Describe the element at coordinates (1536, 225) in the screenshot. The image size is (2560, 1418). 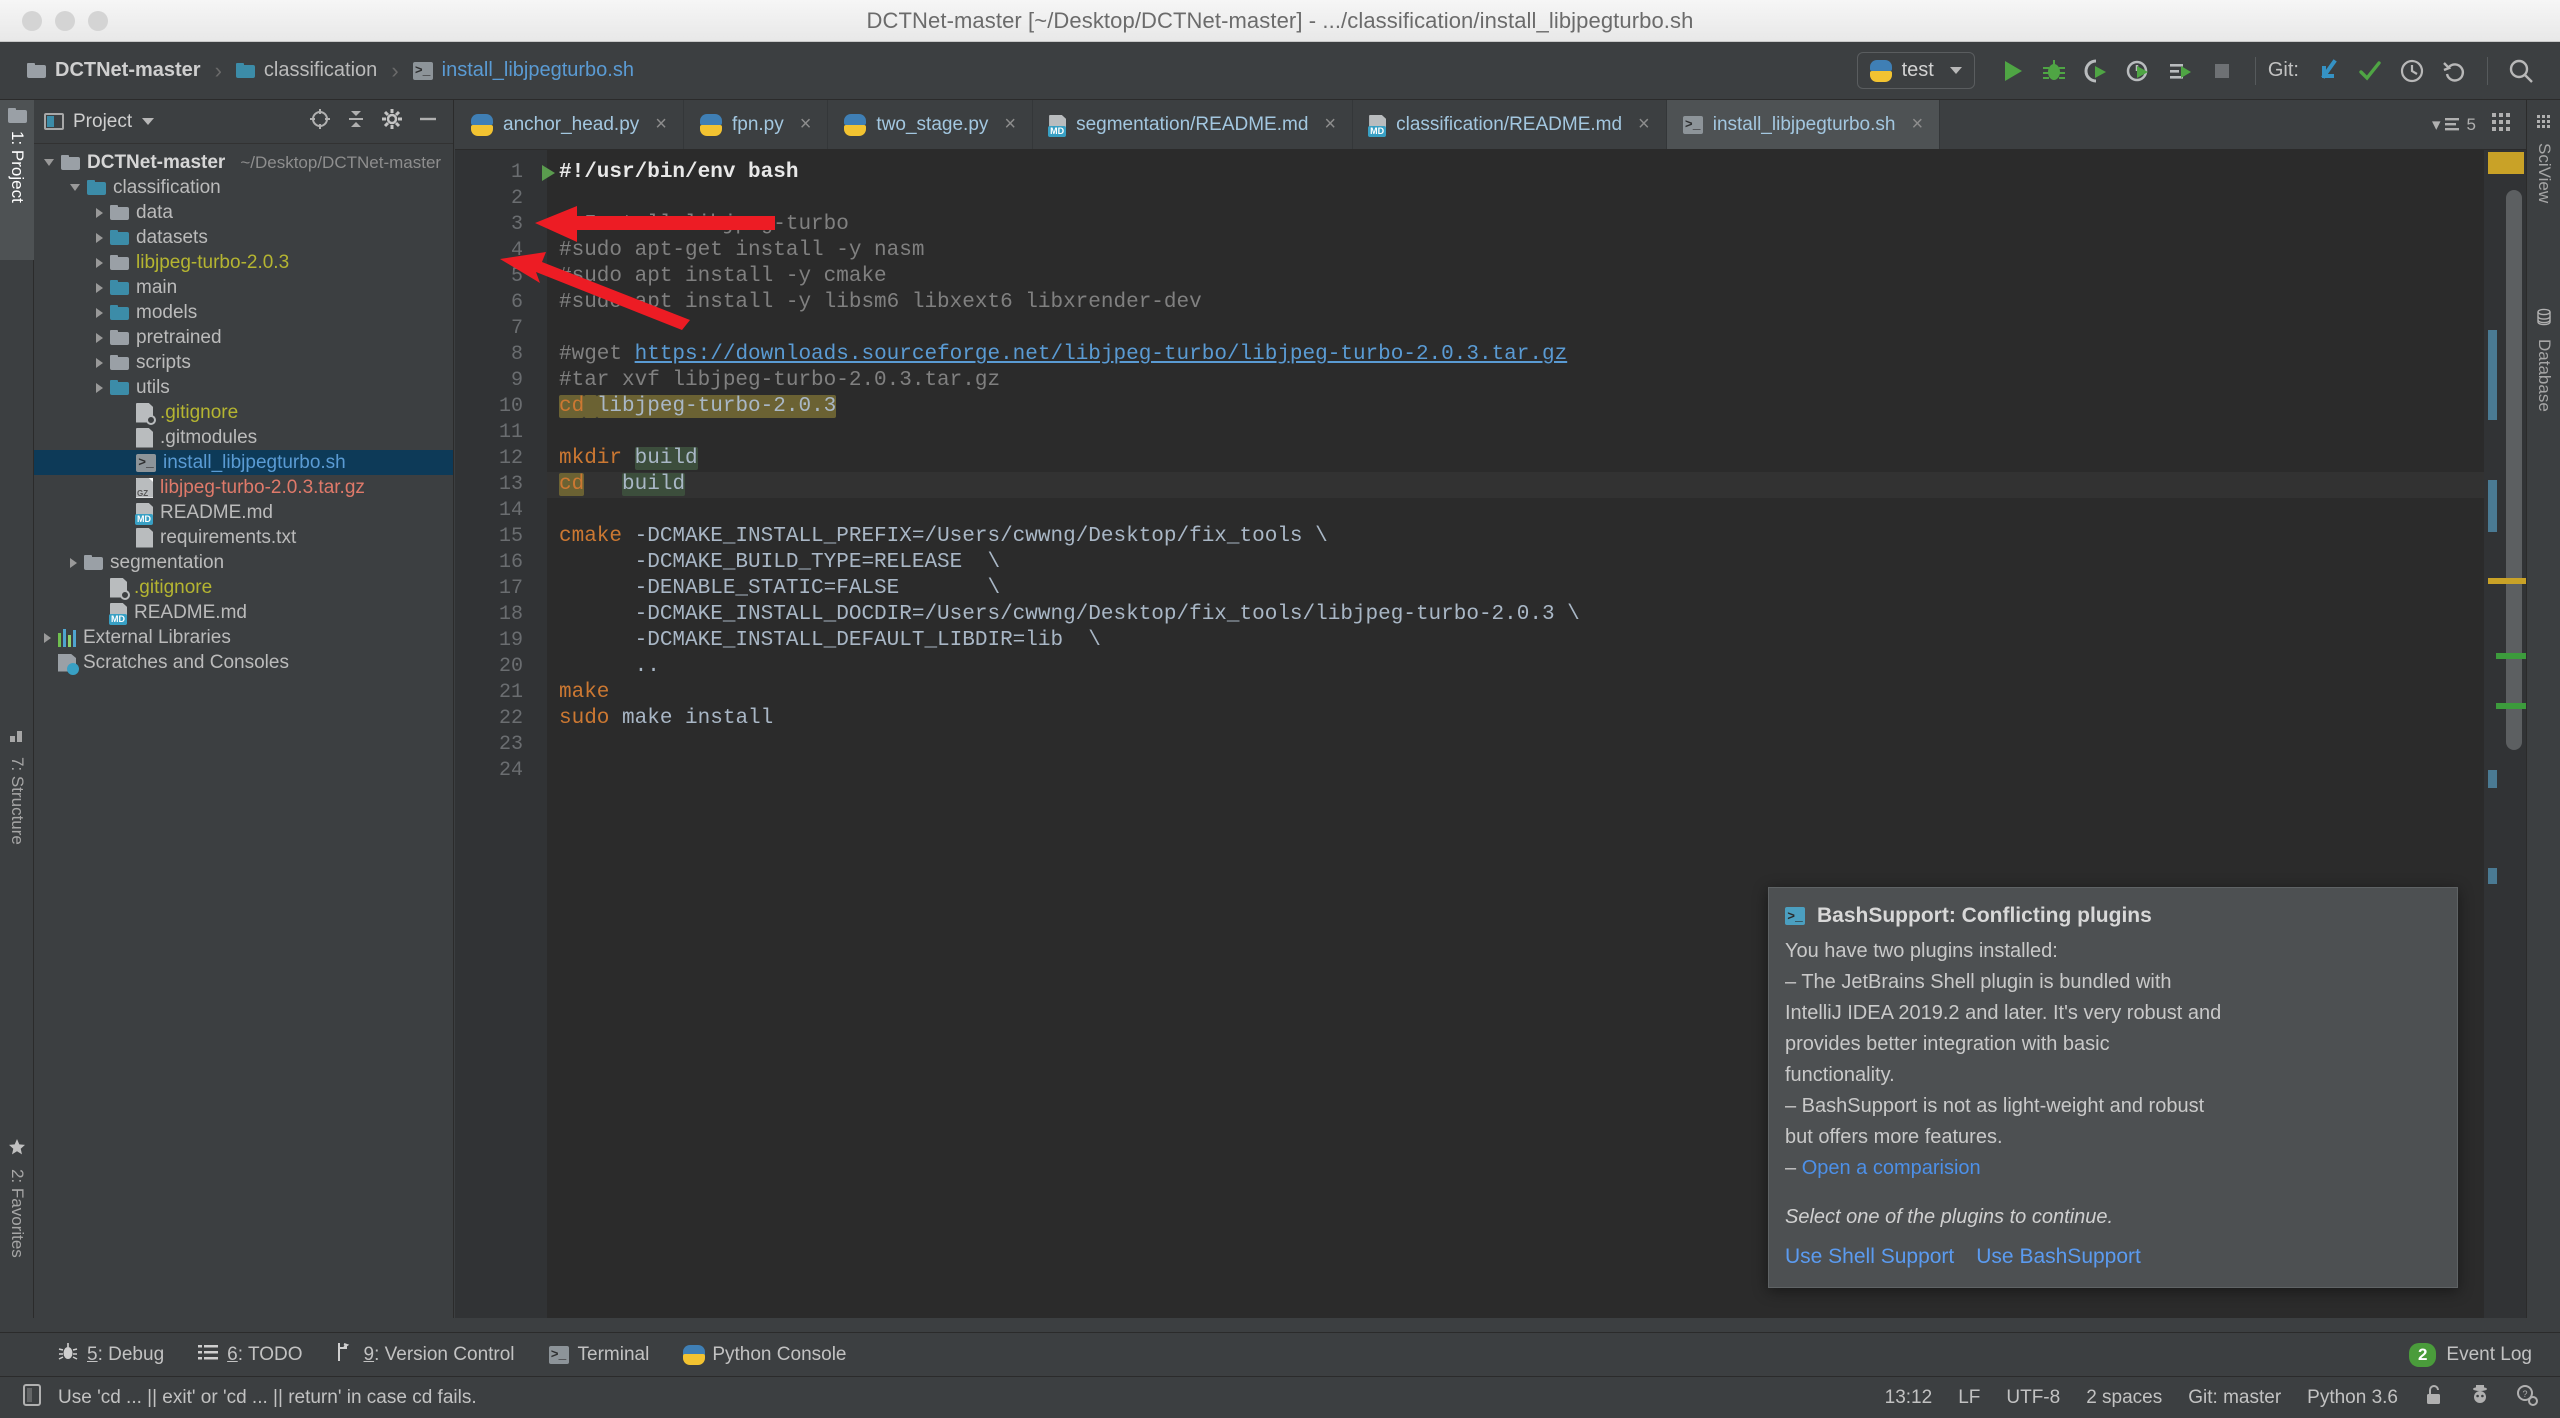
I see `code-line: # Install libjpeg-turbo` at that location.